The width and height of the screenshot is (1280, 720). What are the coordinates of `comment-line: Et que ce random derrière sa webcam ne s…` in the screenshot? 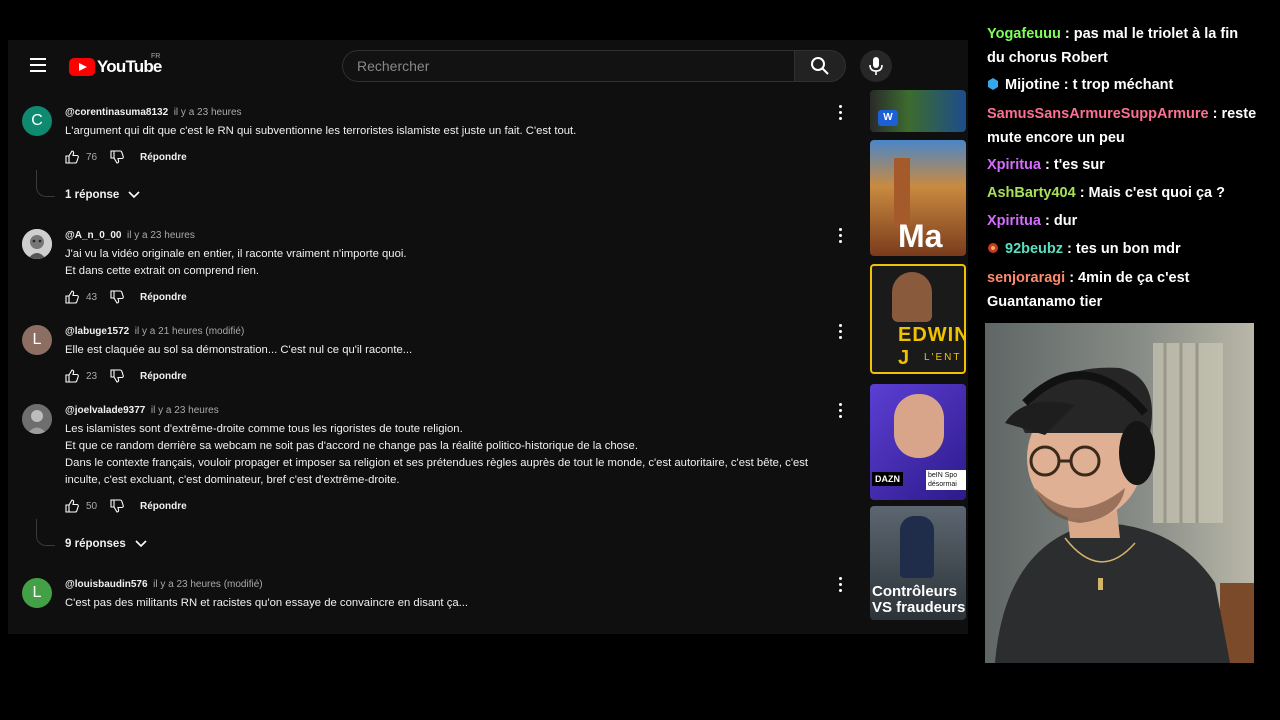 It's located at (351, 446).